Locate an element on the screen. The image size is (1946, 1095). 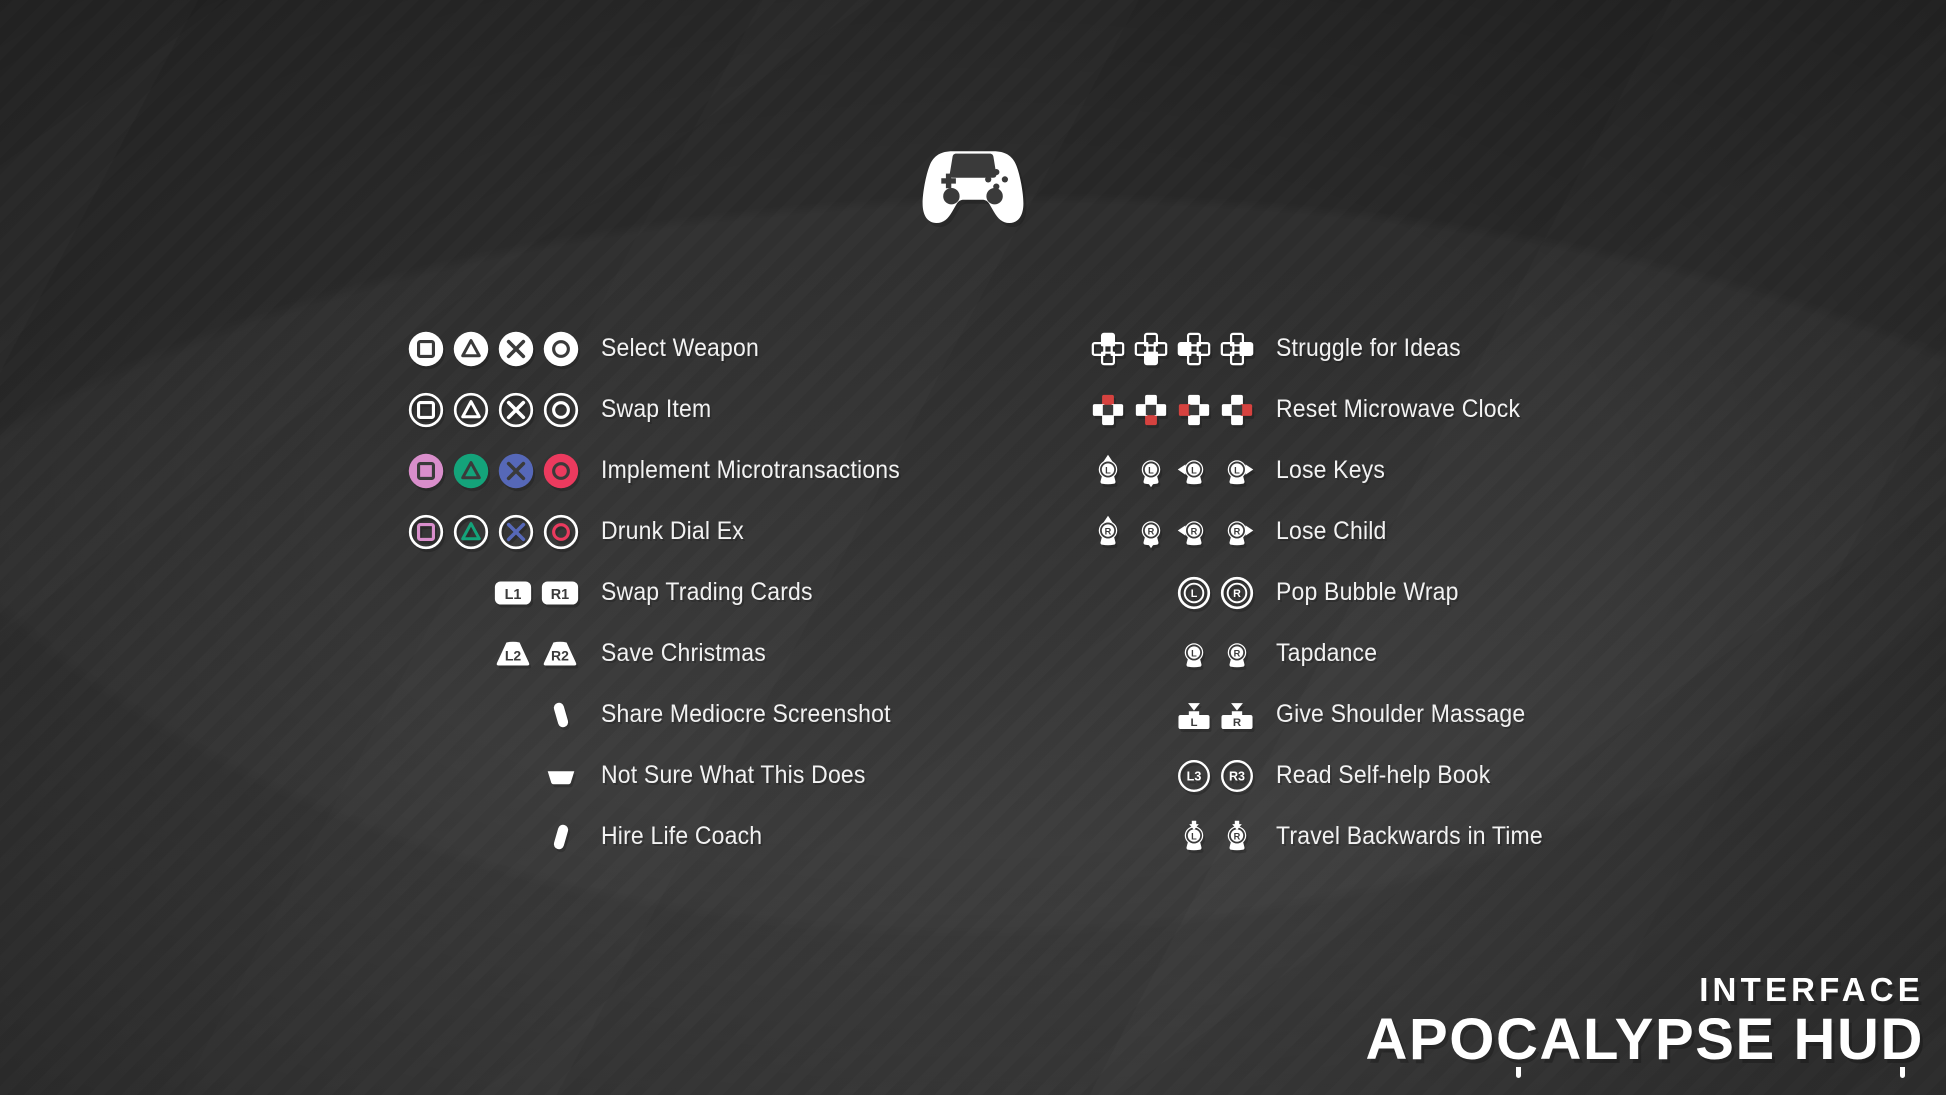
right-stick-left: R is located at coordinates (1194, 532).